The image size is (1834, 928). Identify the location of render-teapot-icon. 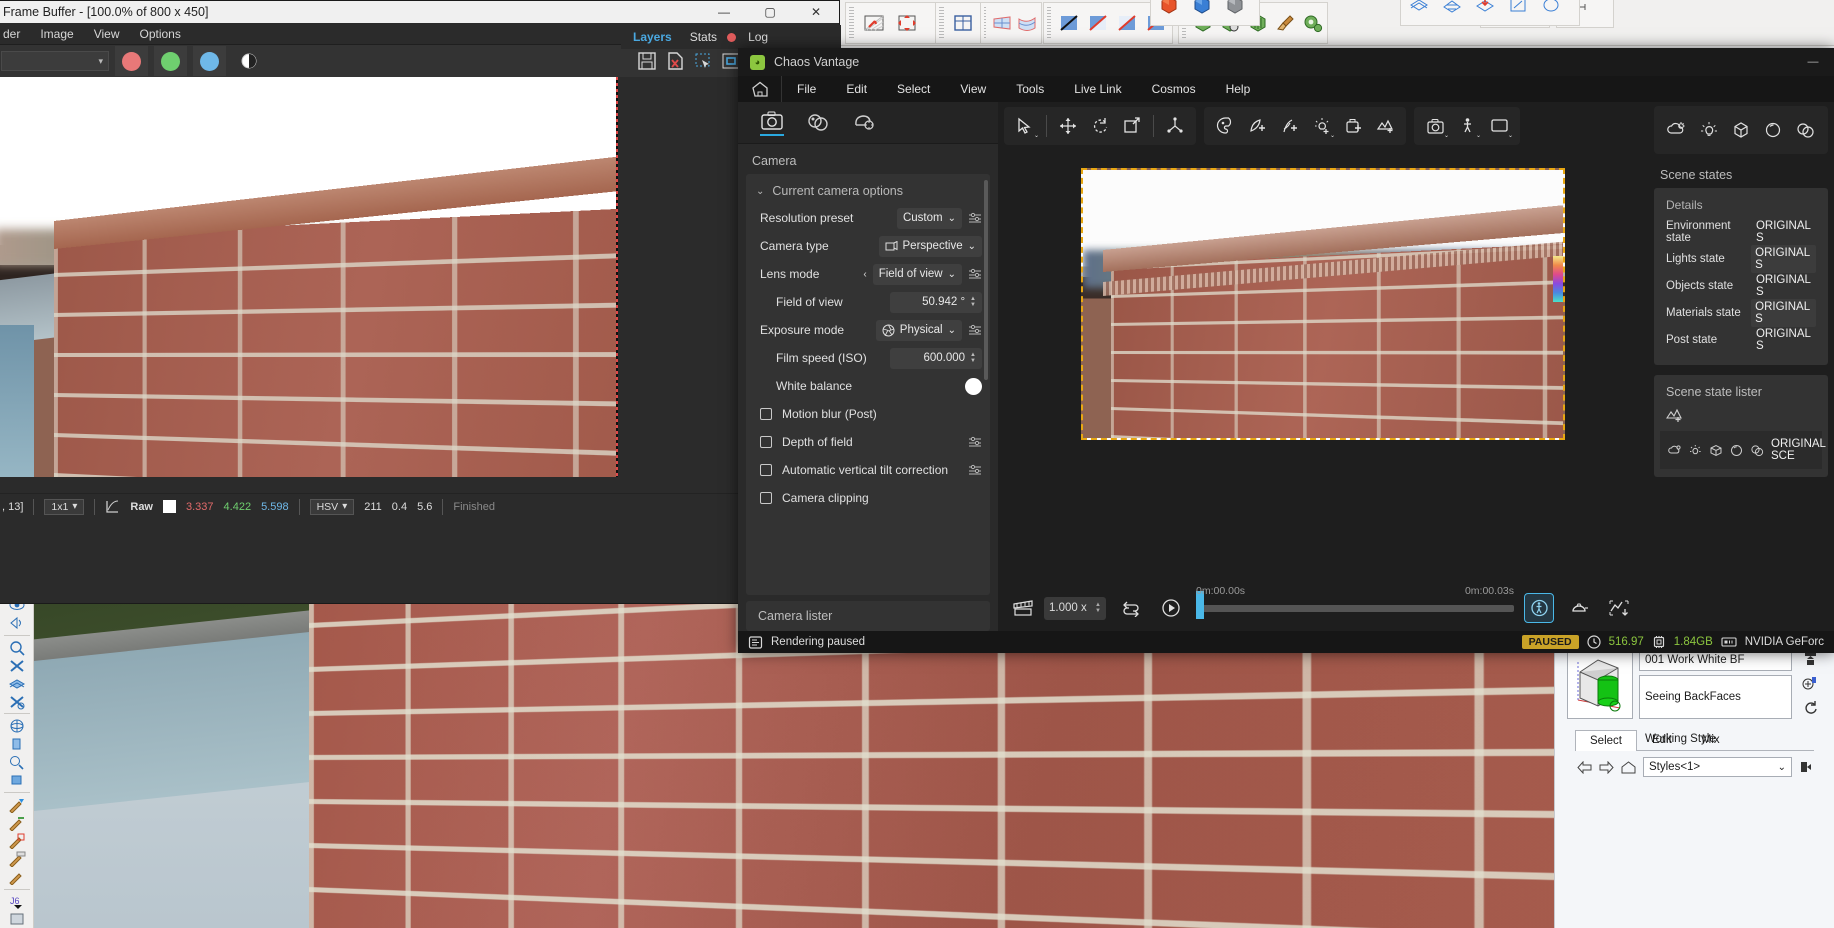
(1579, 608).